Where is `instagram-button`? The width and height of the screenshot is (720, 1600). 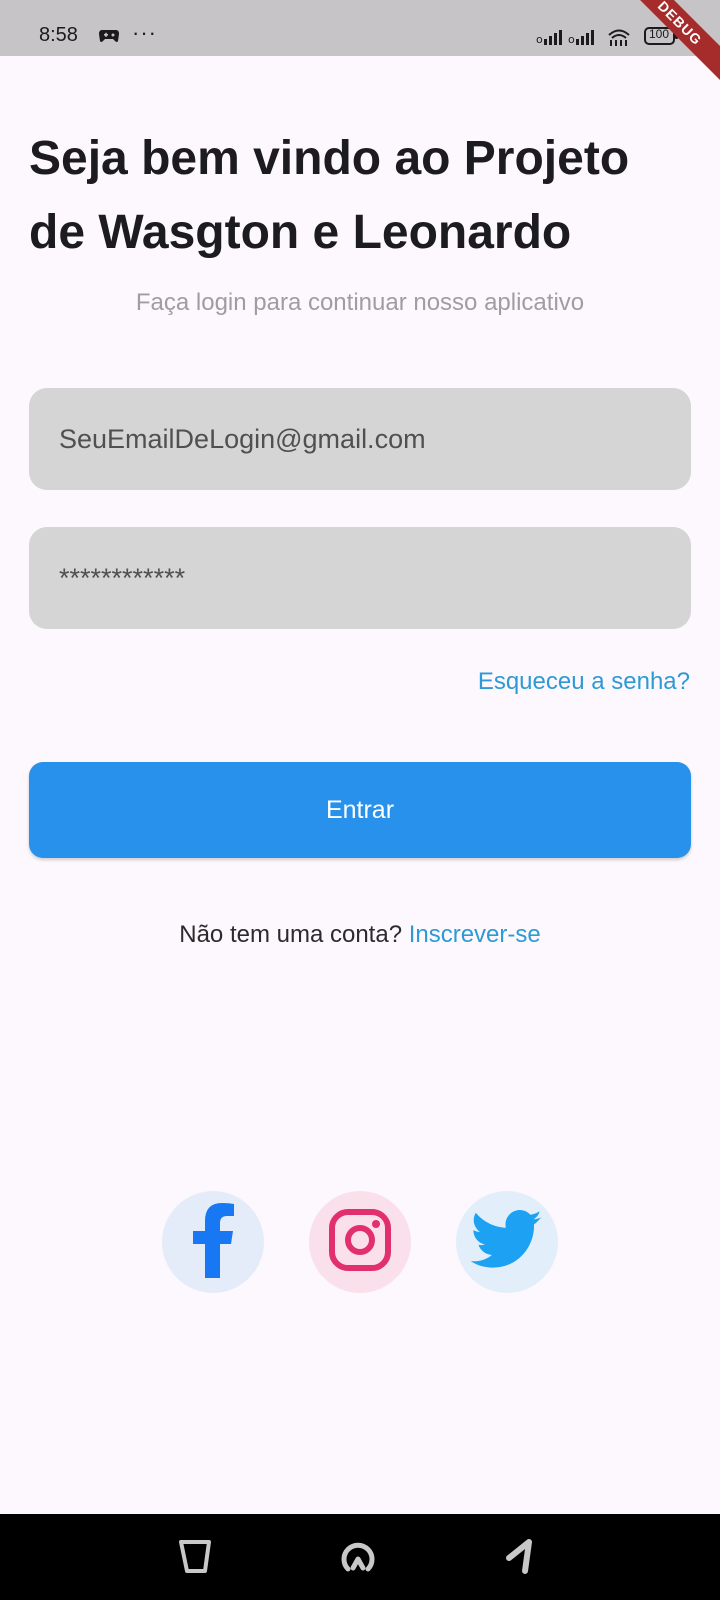
instagram-button is located at coordinates (360, 1242).